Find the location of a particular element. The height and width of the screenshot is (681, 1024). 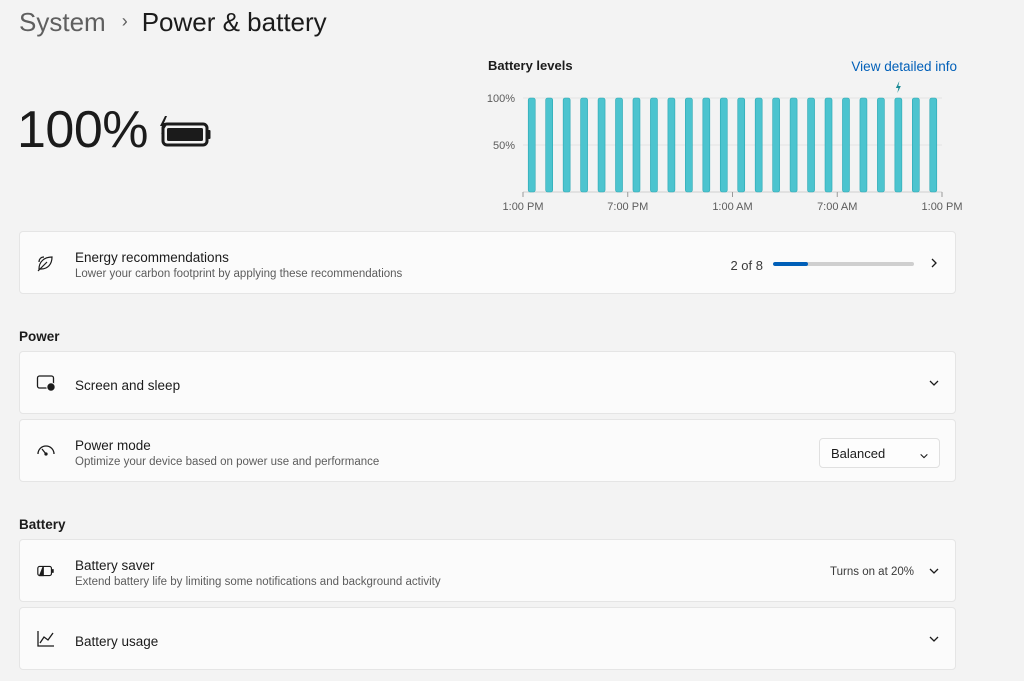

battery-charging-icon is located at coordinates (185, 133).